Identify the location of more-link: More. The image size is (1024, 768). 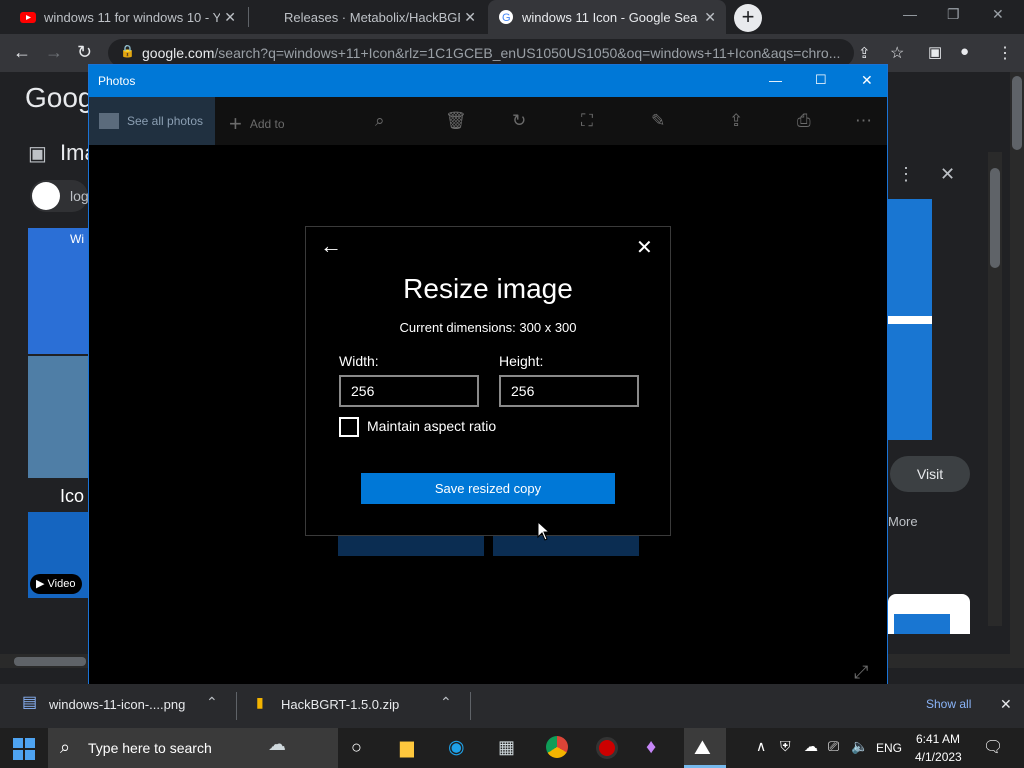
(903, 521).